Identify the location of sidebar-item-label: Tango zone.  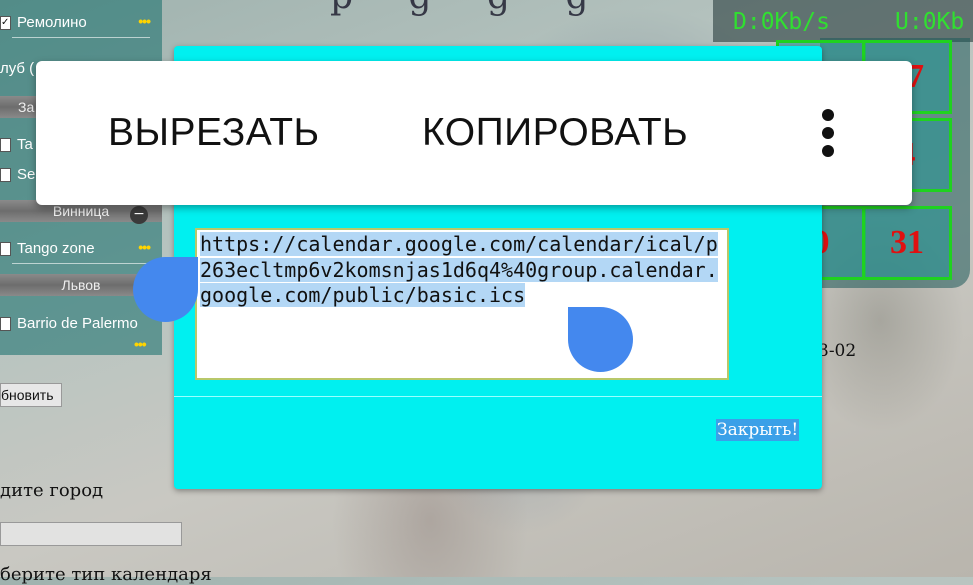
(56, 248).